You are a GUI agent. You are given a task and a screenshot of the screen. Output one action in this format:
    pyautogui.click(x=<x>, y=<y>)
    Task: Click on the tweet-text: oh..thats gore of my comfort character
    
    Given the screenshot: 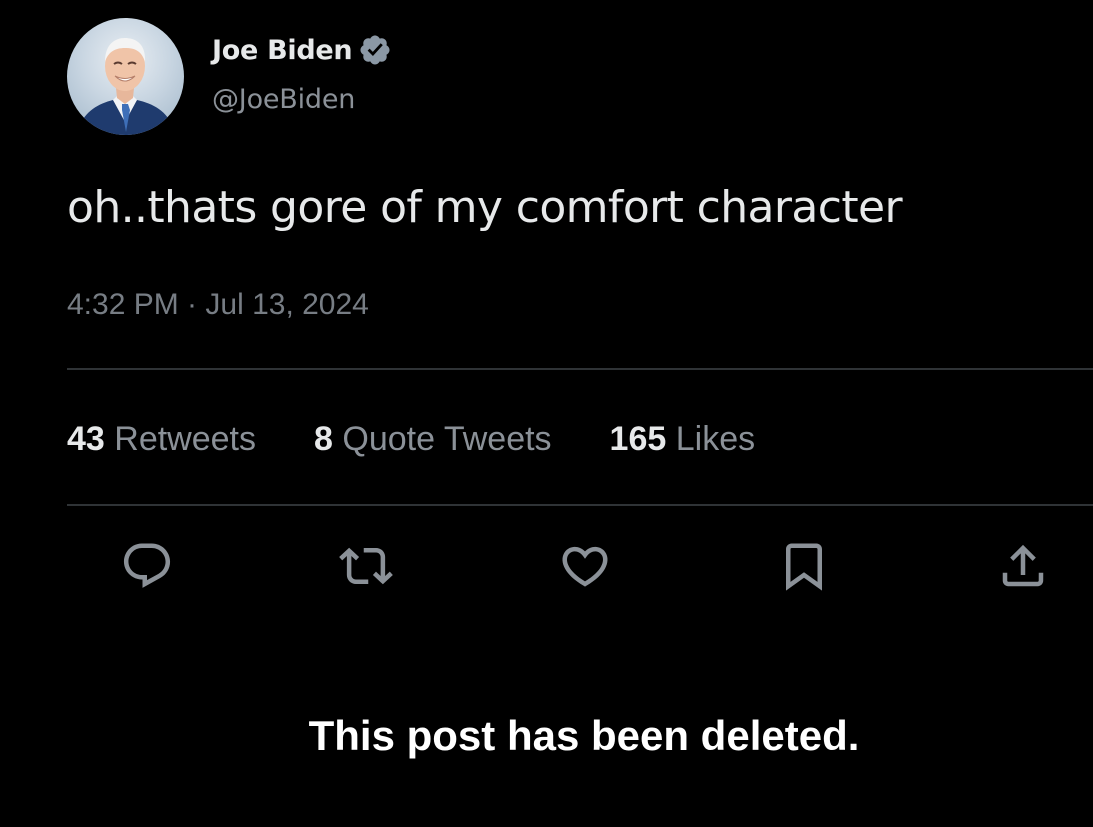 What is the action you would take?
    pyautogui.click(x=485, y=207)
    